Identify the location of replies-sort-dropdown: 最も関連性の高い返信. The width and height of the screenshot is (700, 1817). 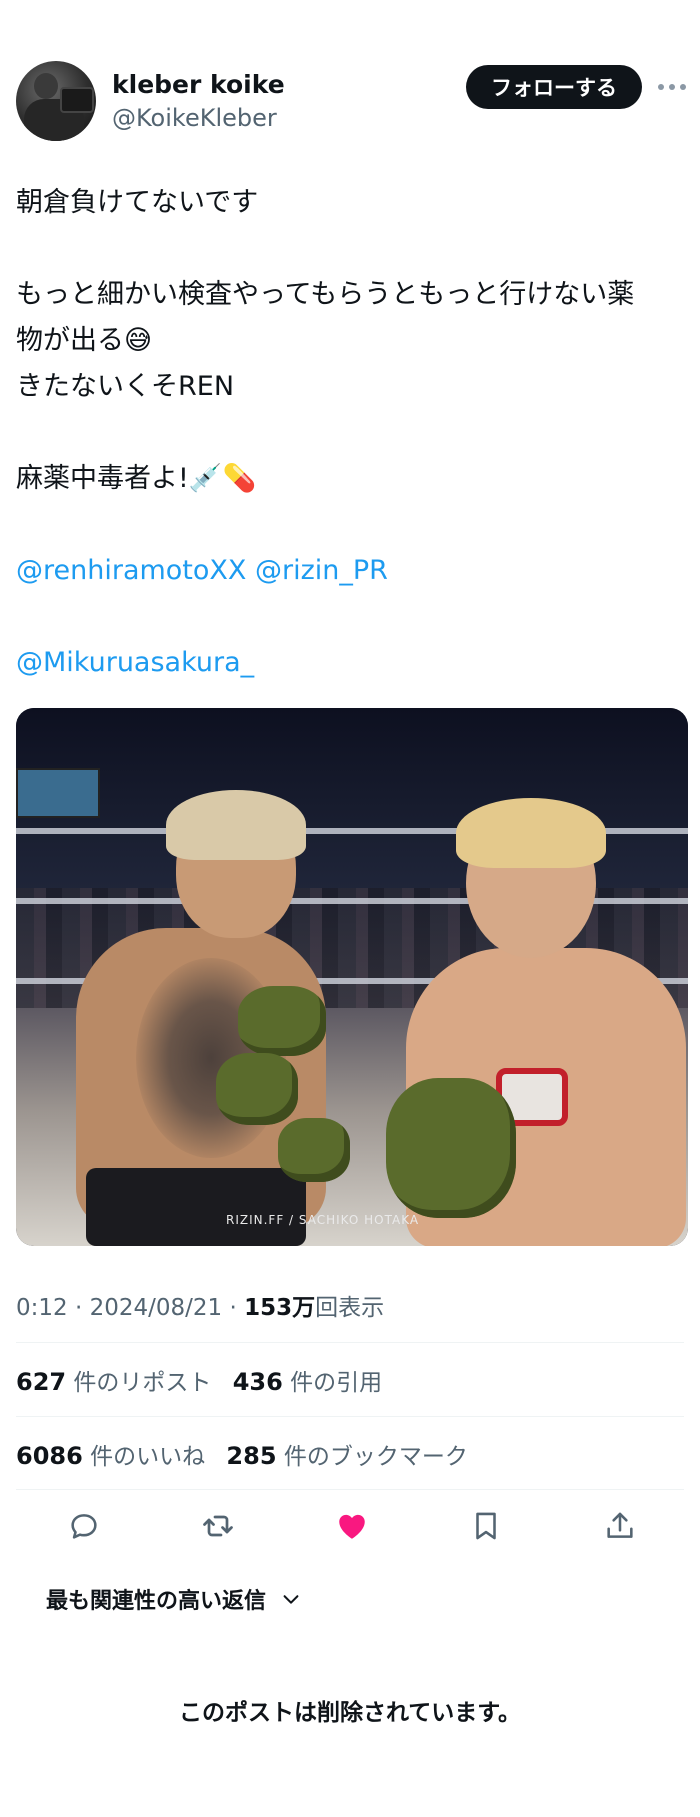
(174, 1599).